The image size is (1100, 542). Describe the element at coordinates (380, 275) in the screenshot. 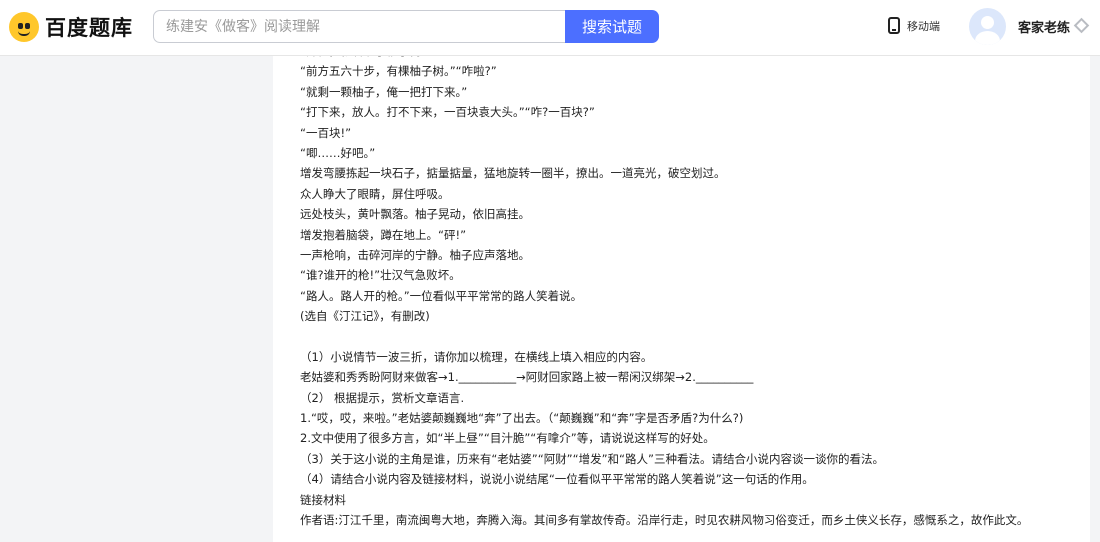

I see `passage-line: “谁?谁开的枪!”壮汉气急败坏。` at that location.